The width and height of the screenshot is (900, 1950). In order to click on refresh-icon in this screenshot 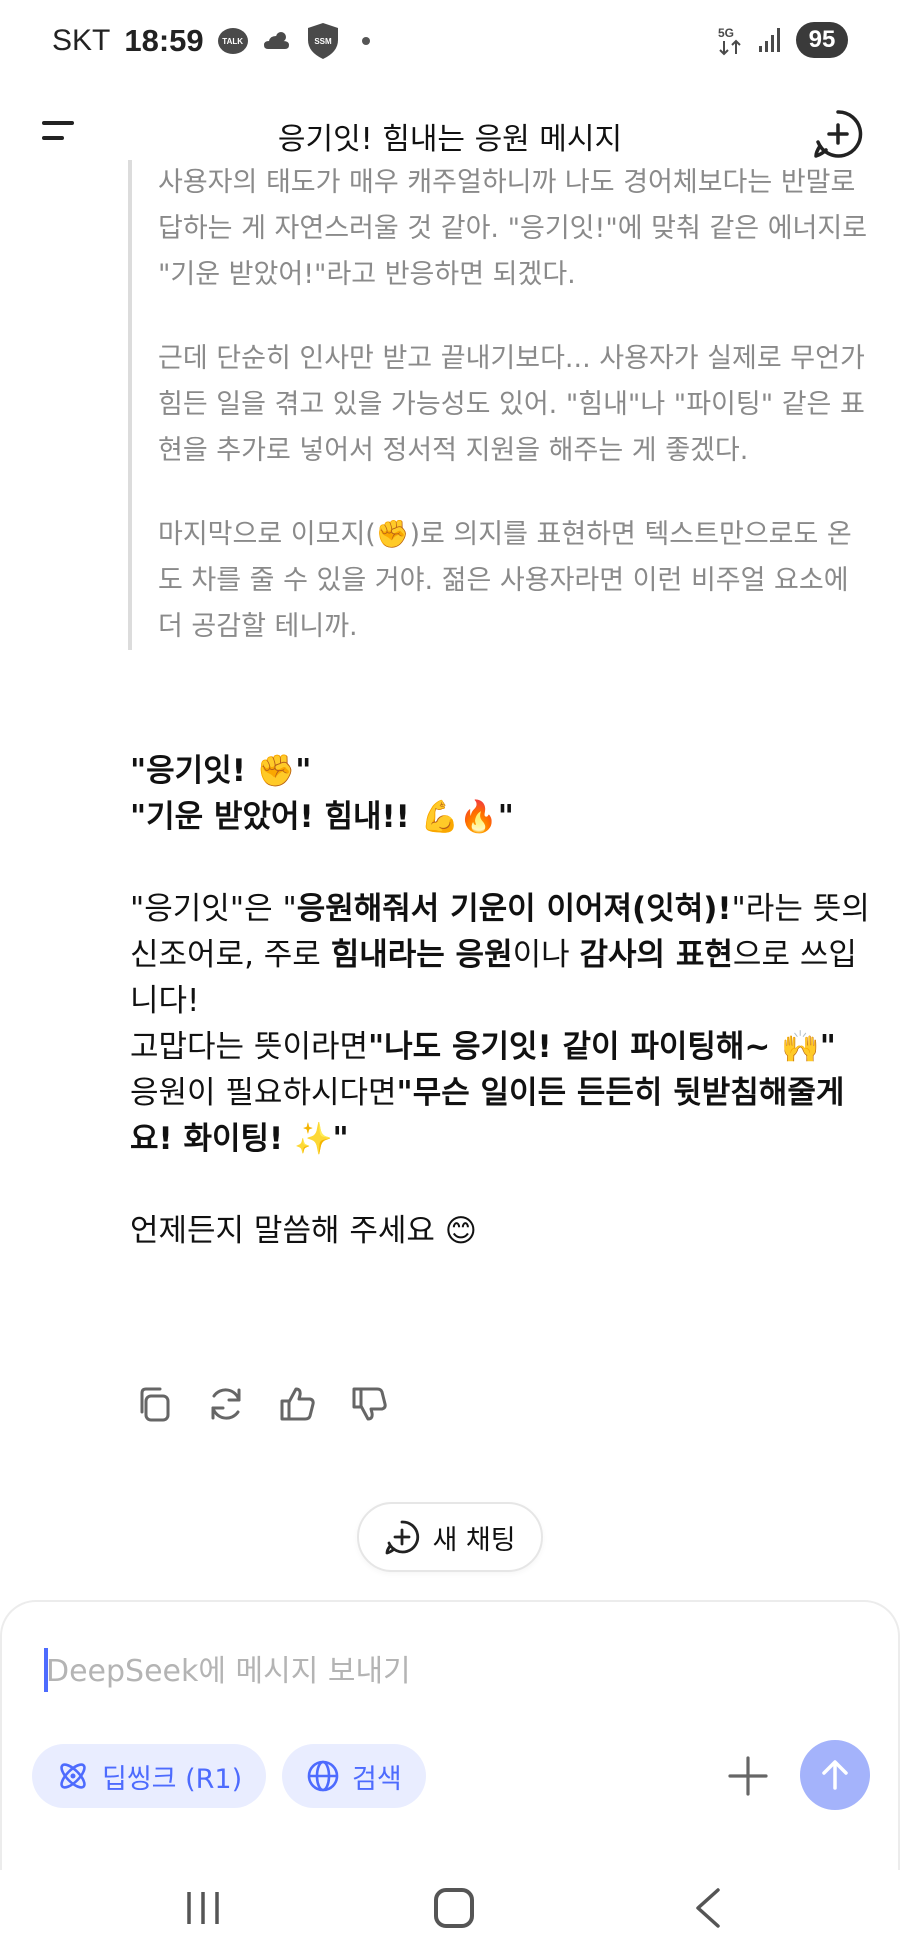, I will do `click(226, 1404)`.